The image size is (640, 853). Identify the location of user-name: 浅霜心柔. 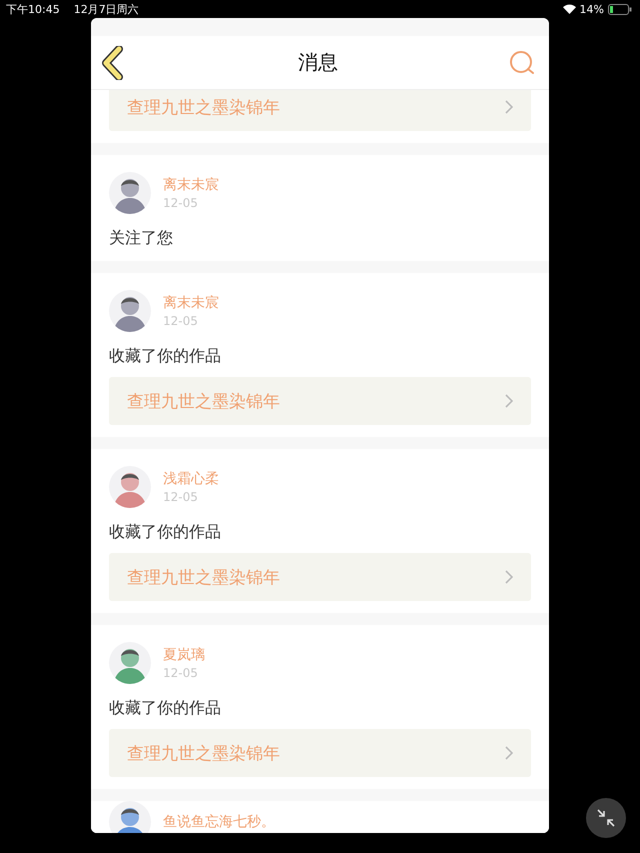
(191, 479).